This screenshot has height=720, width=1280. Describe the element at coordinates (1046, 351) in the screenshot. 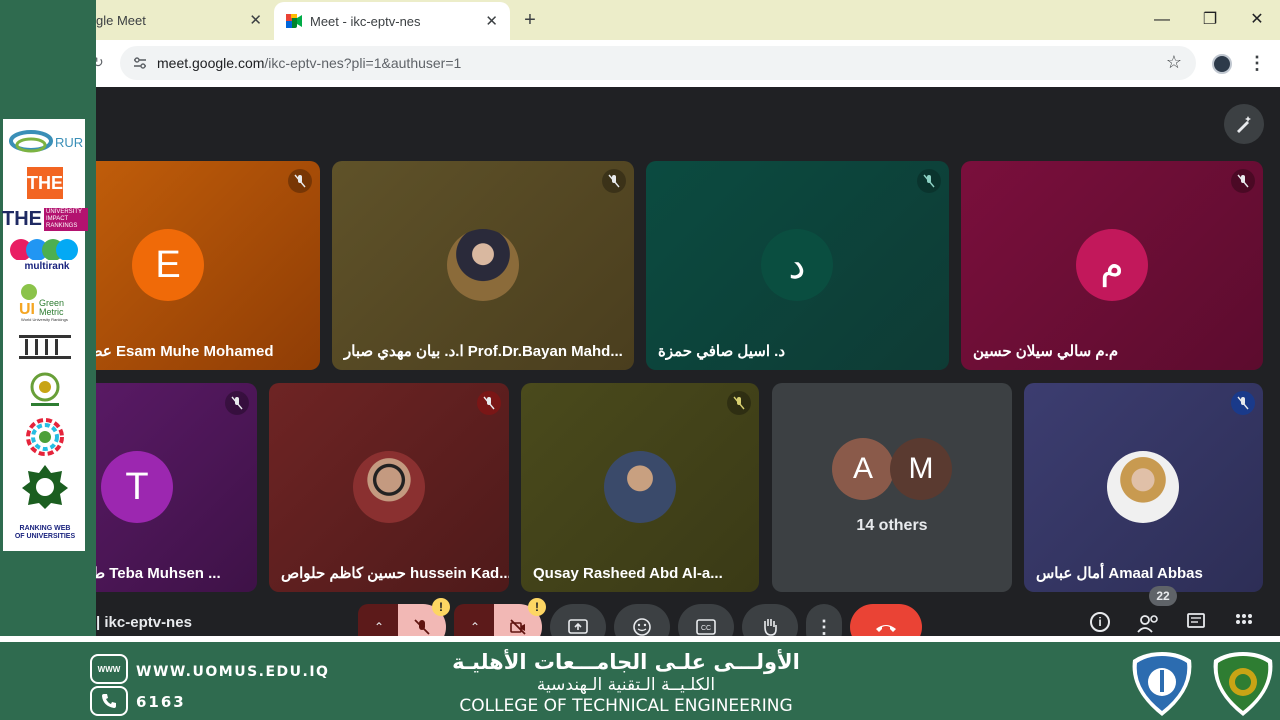

I see `participant-name: م.م سالي سيلان حسين` at that location.